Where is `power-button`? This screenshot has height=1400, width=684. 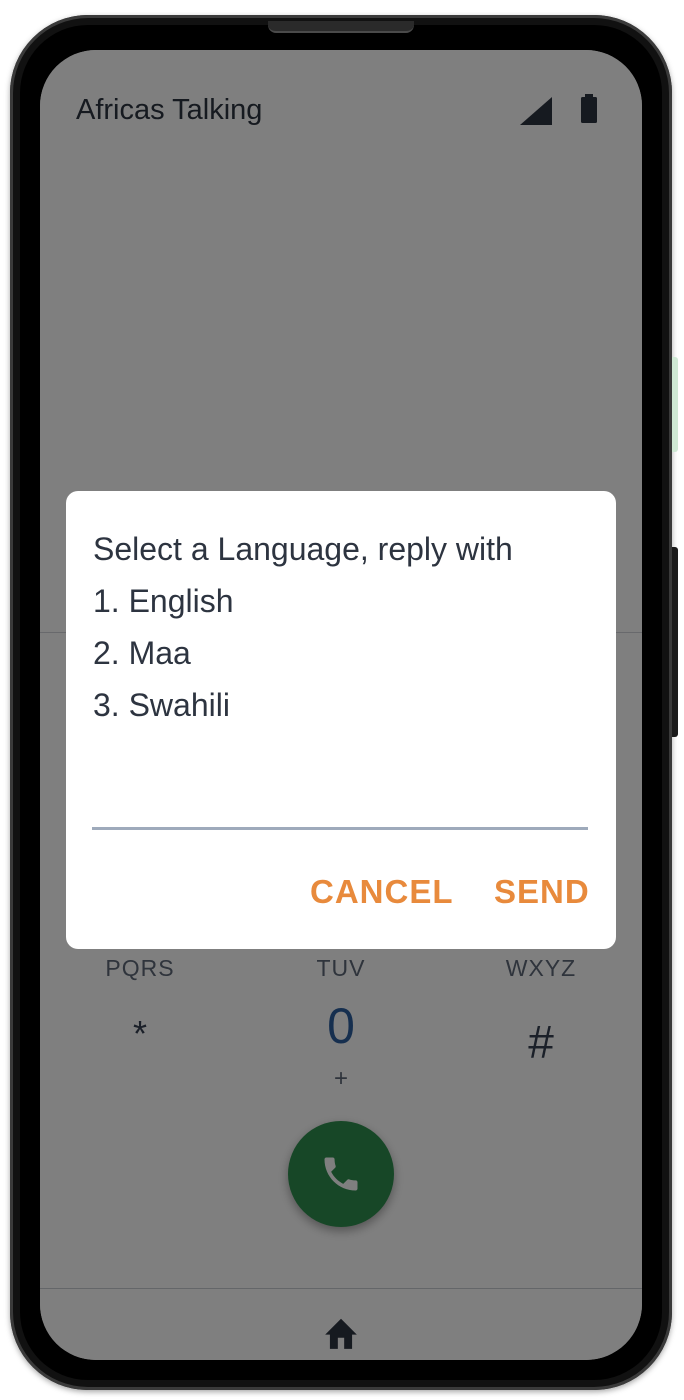
power-button is located at coordinates (675, 404).